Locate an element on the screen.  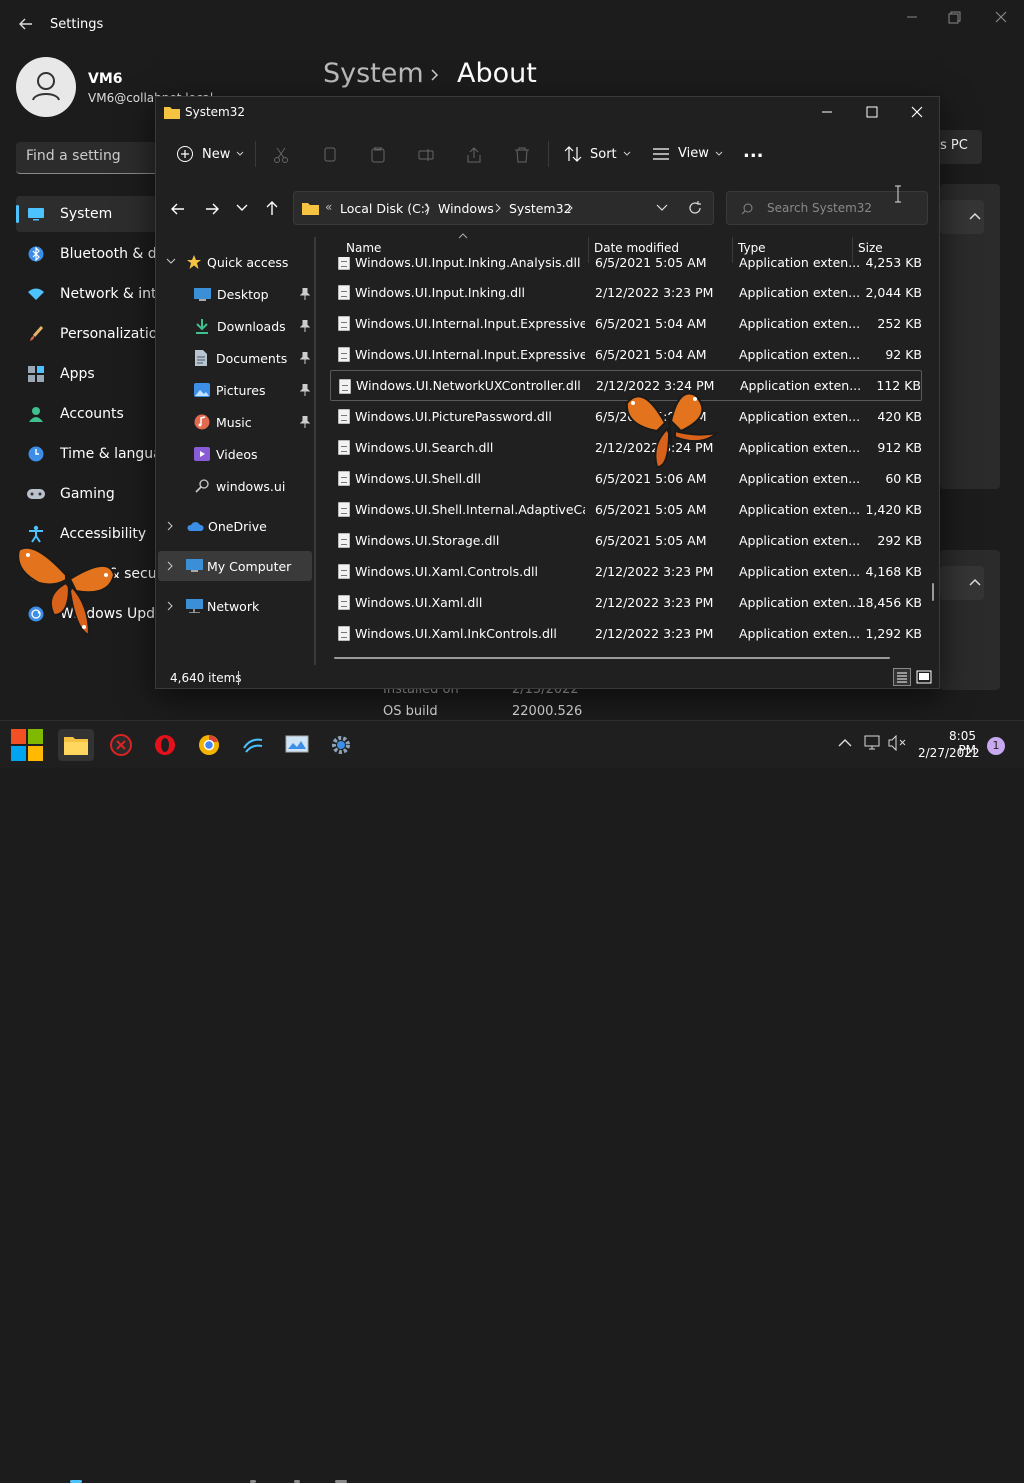
settings-nav-label: Apps is located at coordinates (77, 374).